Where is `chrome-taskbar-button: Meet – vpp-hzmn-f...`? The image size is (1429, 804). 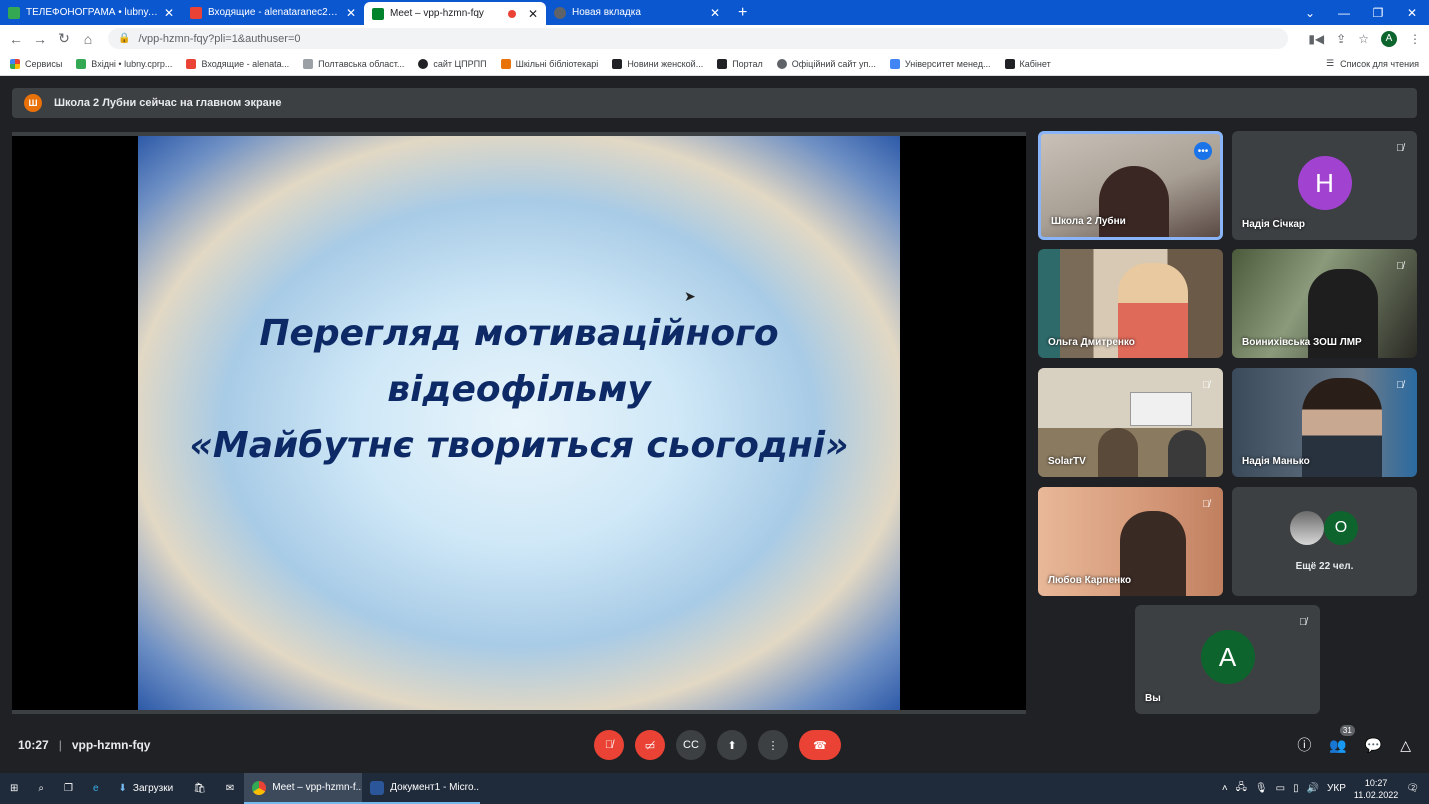
chrome-taskbar-button: Meet – vpp-hzmn-f... is located at coordinates (303, 788).